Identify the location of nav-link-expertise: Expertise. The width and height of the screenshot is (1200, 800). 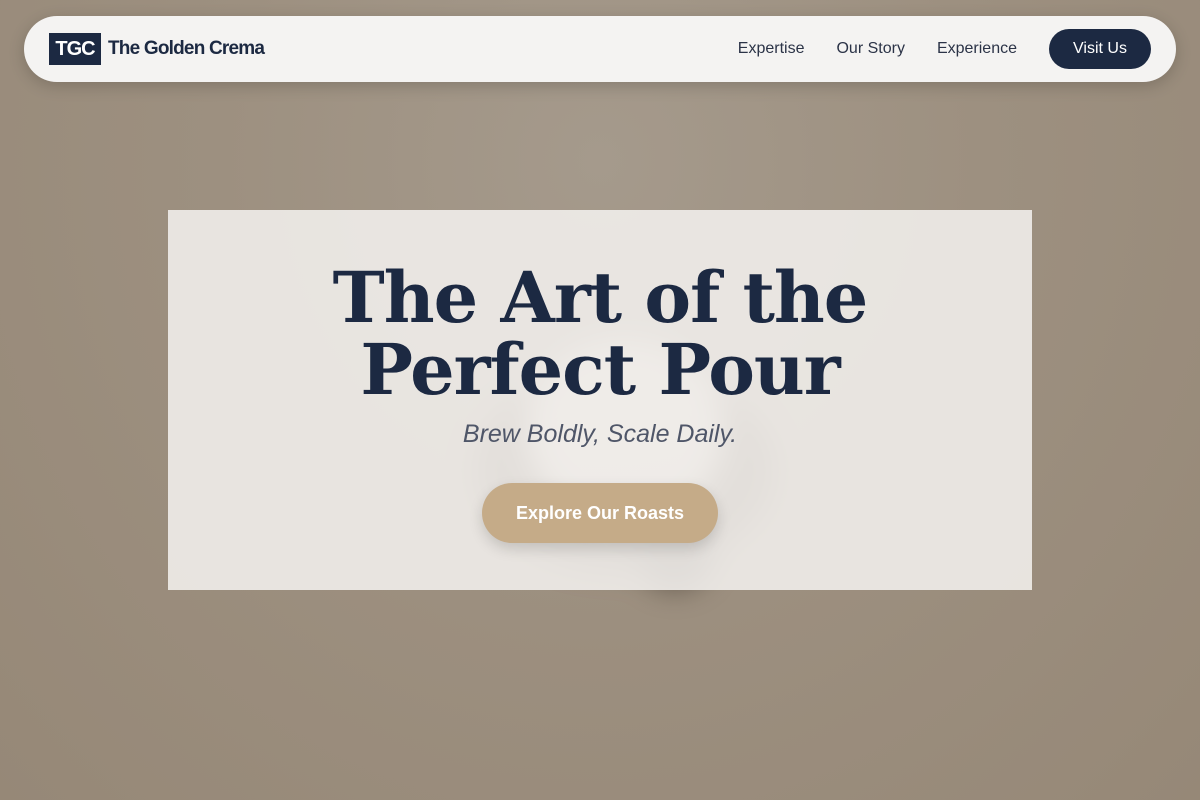
(771, 49).